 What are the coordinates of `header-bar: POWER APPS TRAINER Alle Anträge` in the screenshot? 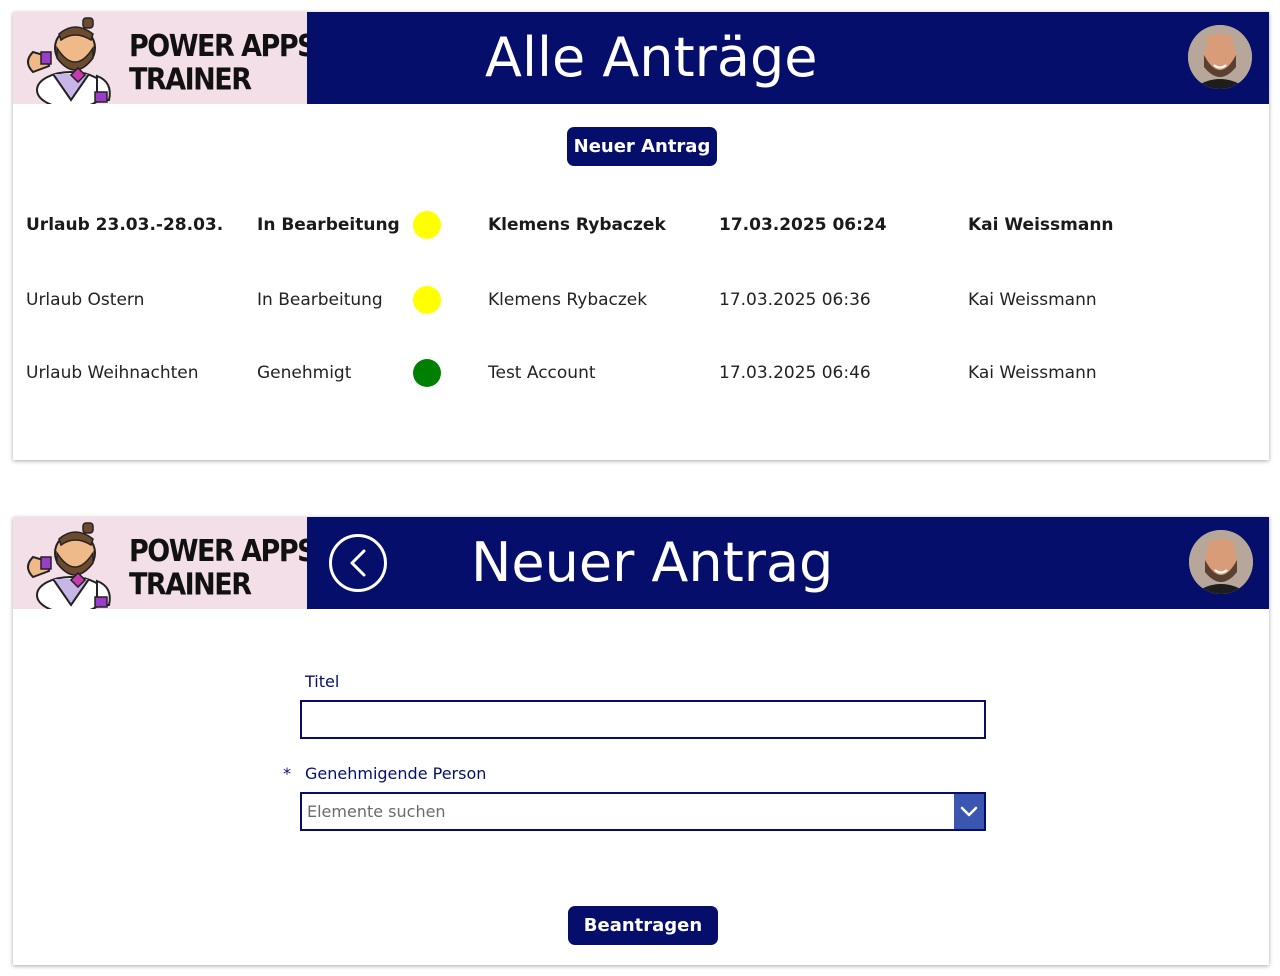 It's located at (641, 58).